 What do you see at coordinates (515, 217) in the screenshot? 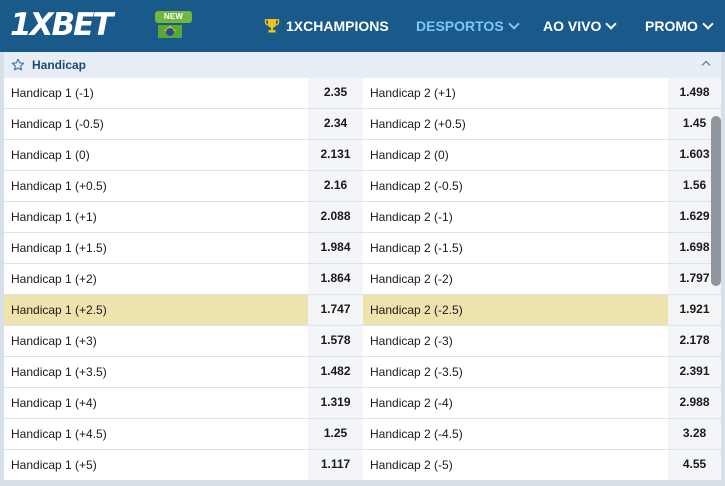
I see `handicap-2-outcome: Handicap 2 (-1)` at bounding box center [515, 217].